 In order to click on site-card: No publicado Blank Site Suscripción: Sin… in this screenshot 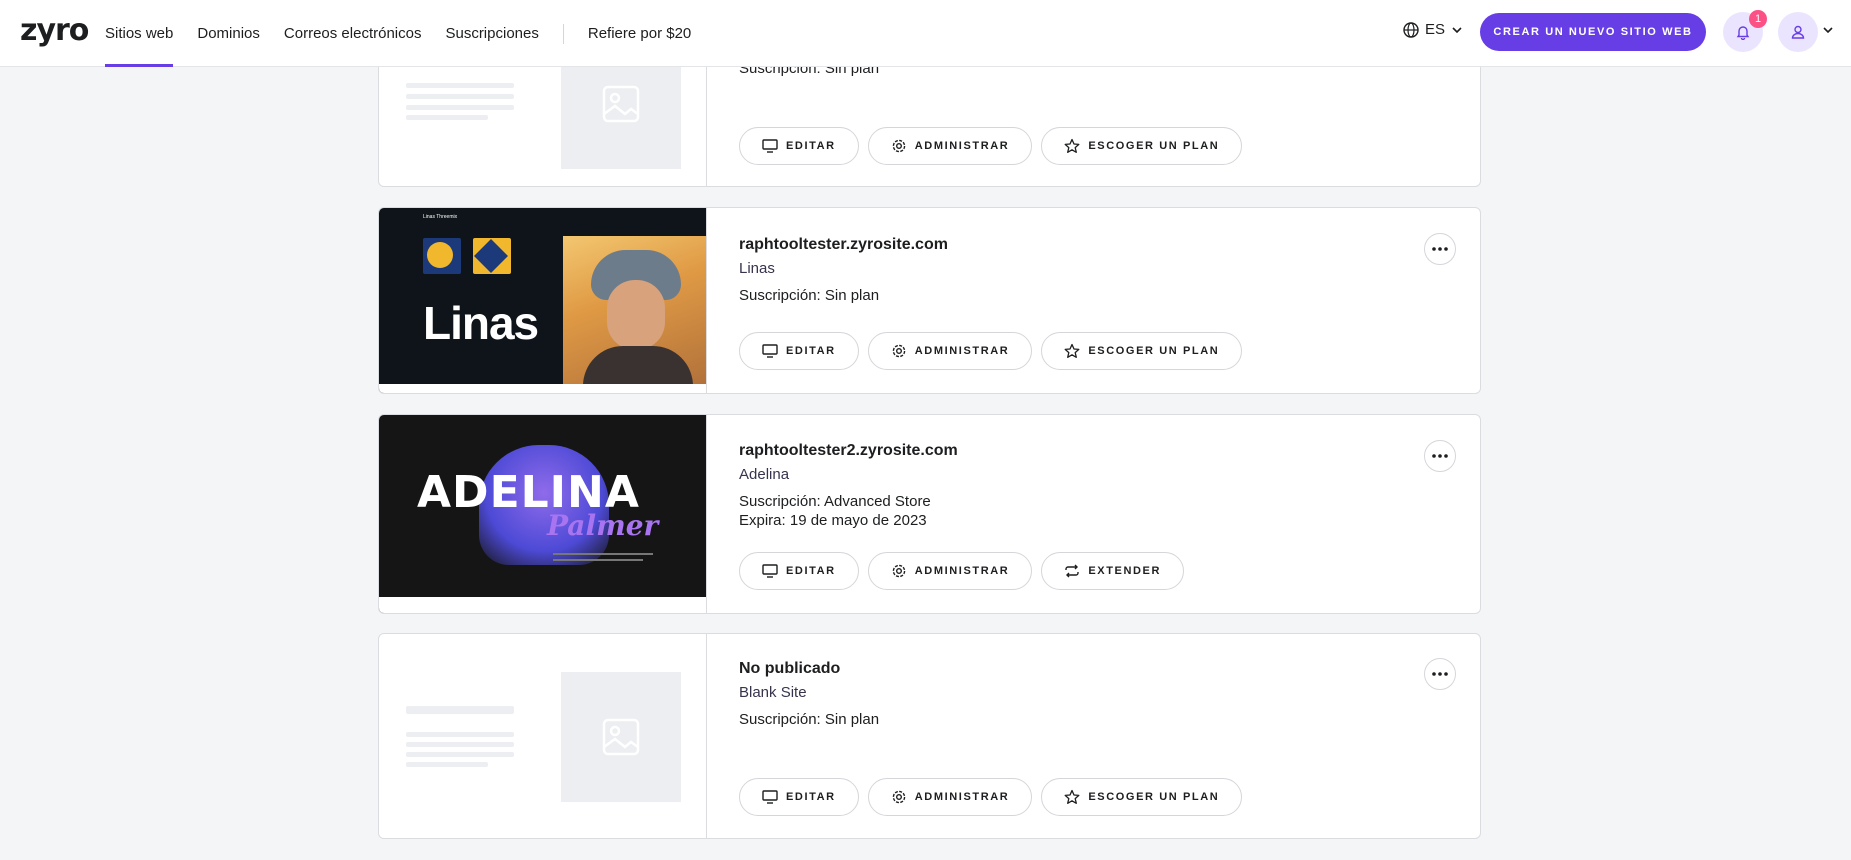, I will do `click(929, 736)`.